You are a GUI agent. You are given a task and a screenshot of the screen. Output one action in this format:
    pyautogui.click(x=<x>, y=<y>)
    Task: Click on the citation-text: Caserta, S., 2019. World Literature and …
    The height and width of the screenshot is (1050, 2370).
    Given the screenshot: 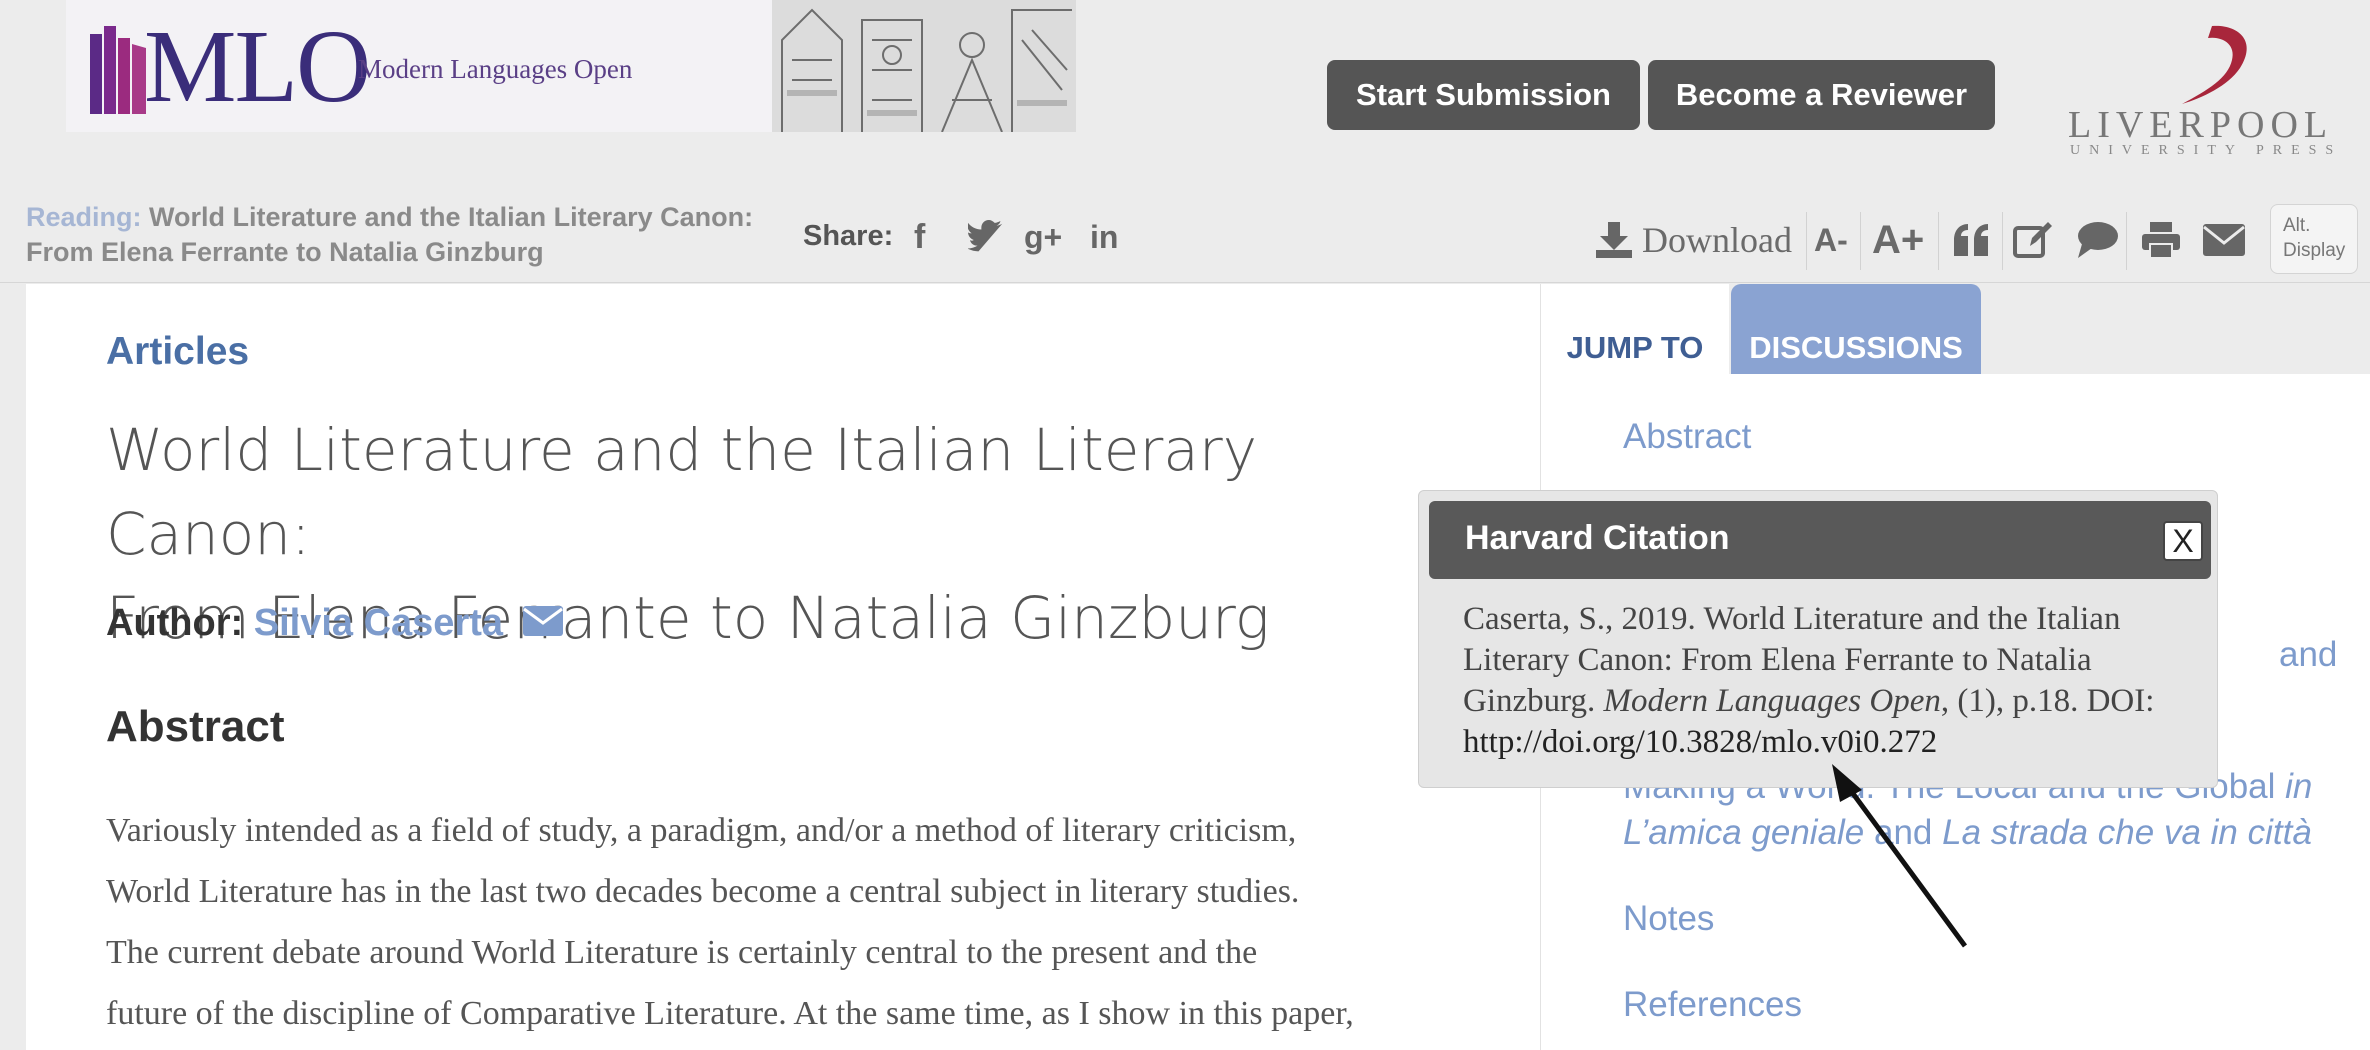 What is the action you would take?
    pyautogui.click(x=1828, y=681)
    